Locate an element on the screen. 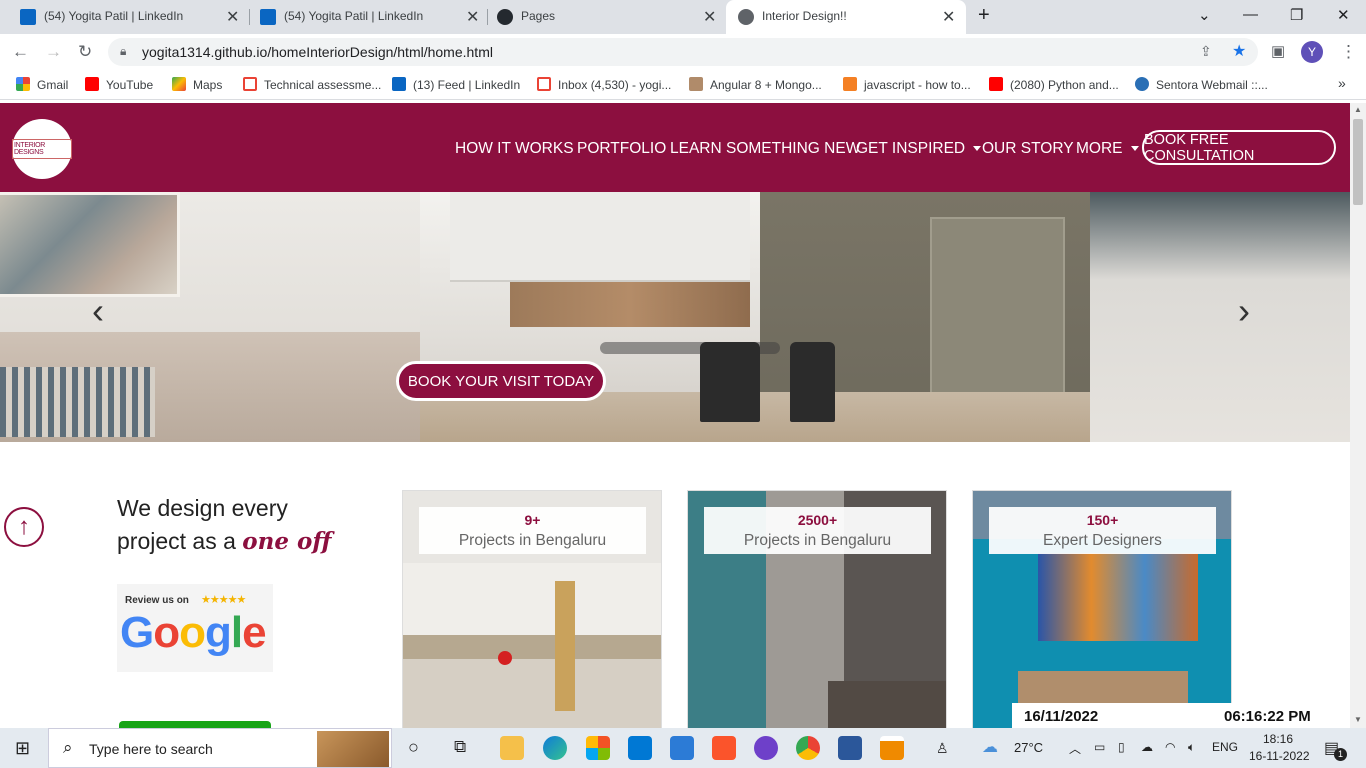  profile-avatar: Y is located at coordinates (1312, 52).